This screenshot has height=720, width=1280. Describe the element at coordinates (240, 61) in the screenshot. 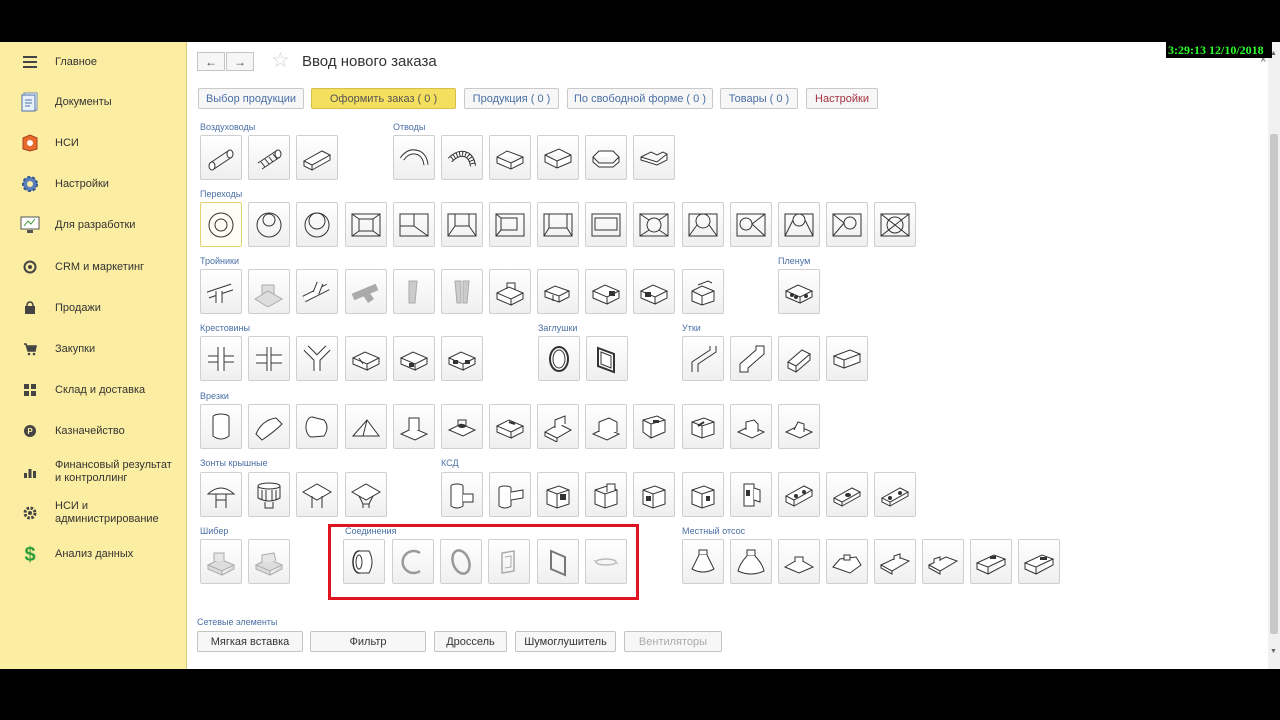

I see `forward-button: →` at that location.